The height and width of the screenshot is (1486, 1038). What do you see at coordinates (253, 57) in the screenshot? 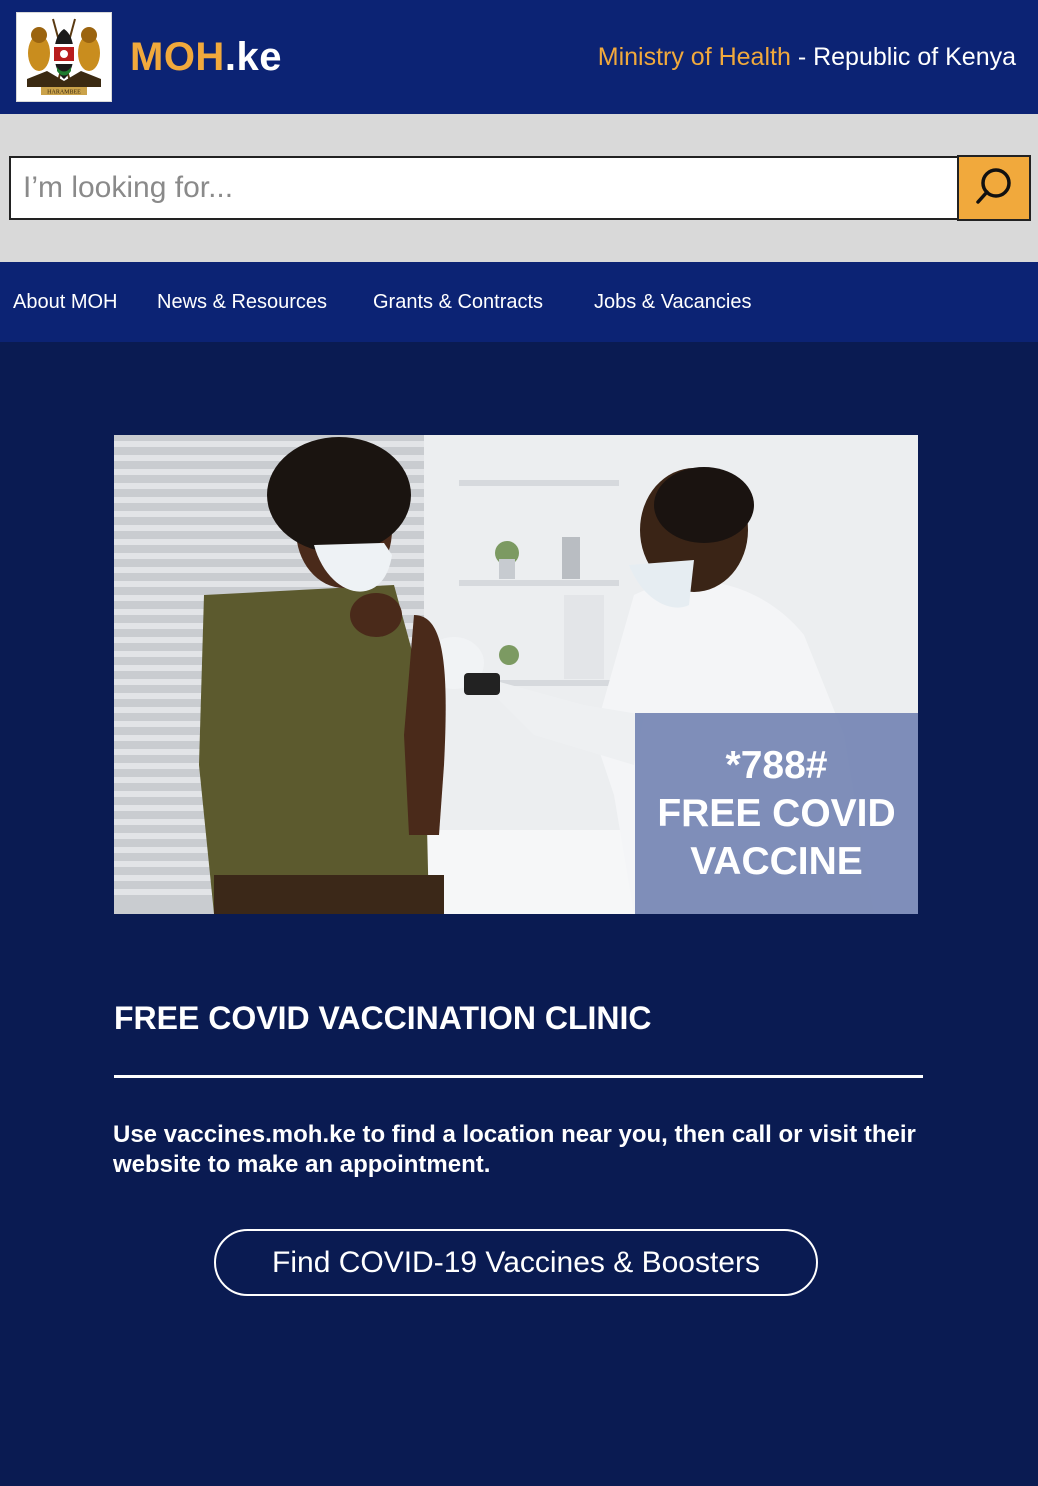
I see `brand-suffix: .ke` at bounding box center [253, 57].